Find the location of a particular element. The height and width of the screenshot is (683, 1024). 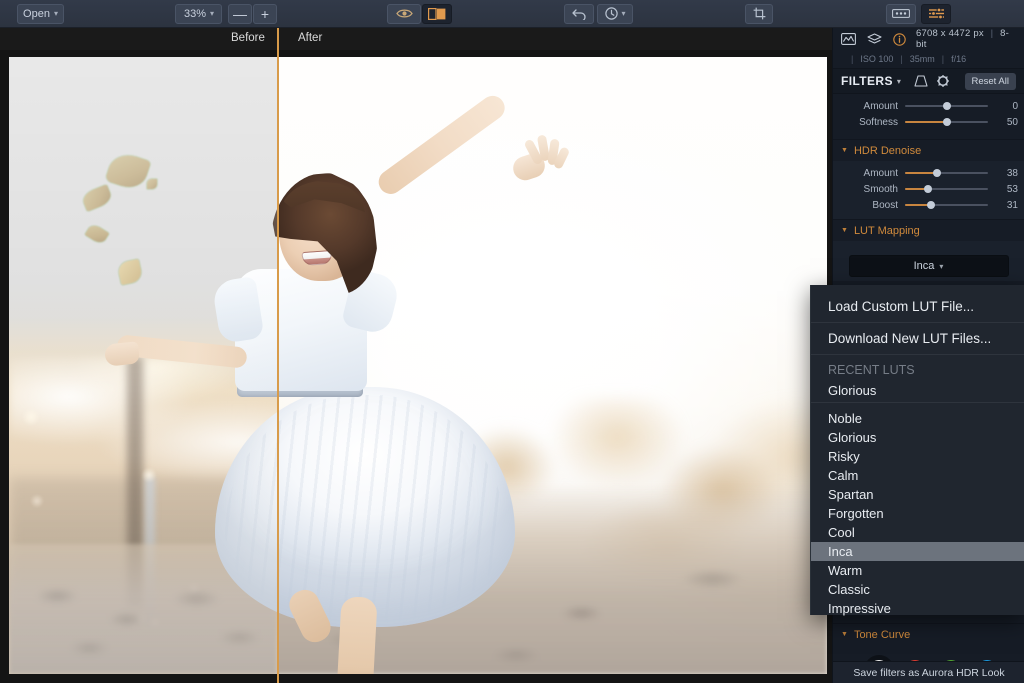

top-slider-group: Amount 0 Softness 50 is located at coordinates (928, 112).